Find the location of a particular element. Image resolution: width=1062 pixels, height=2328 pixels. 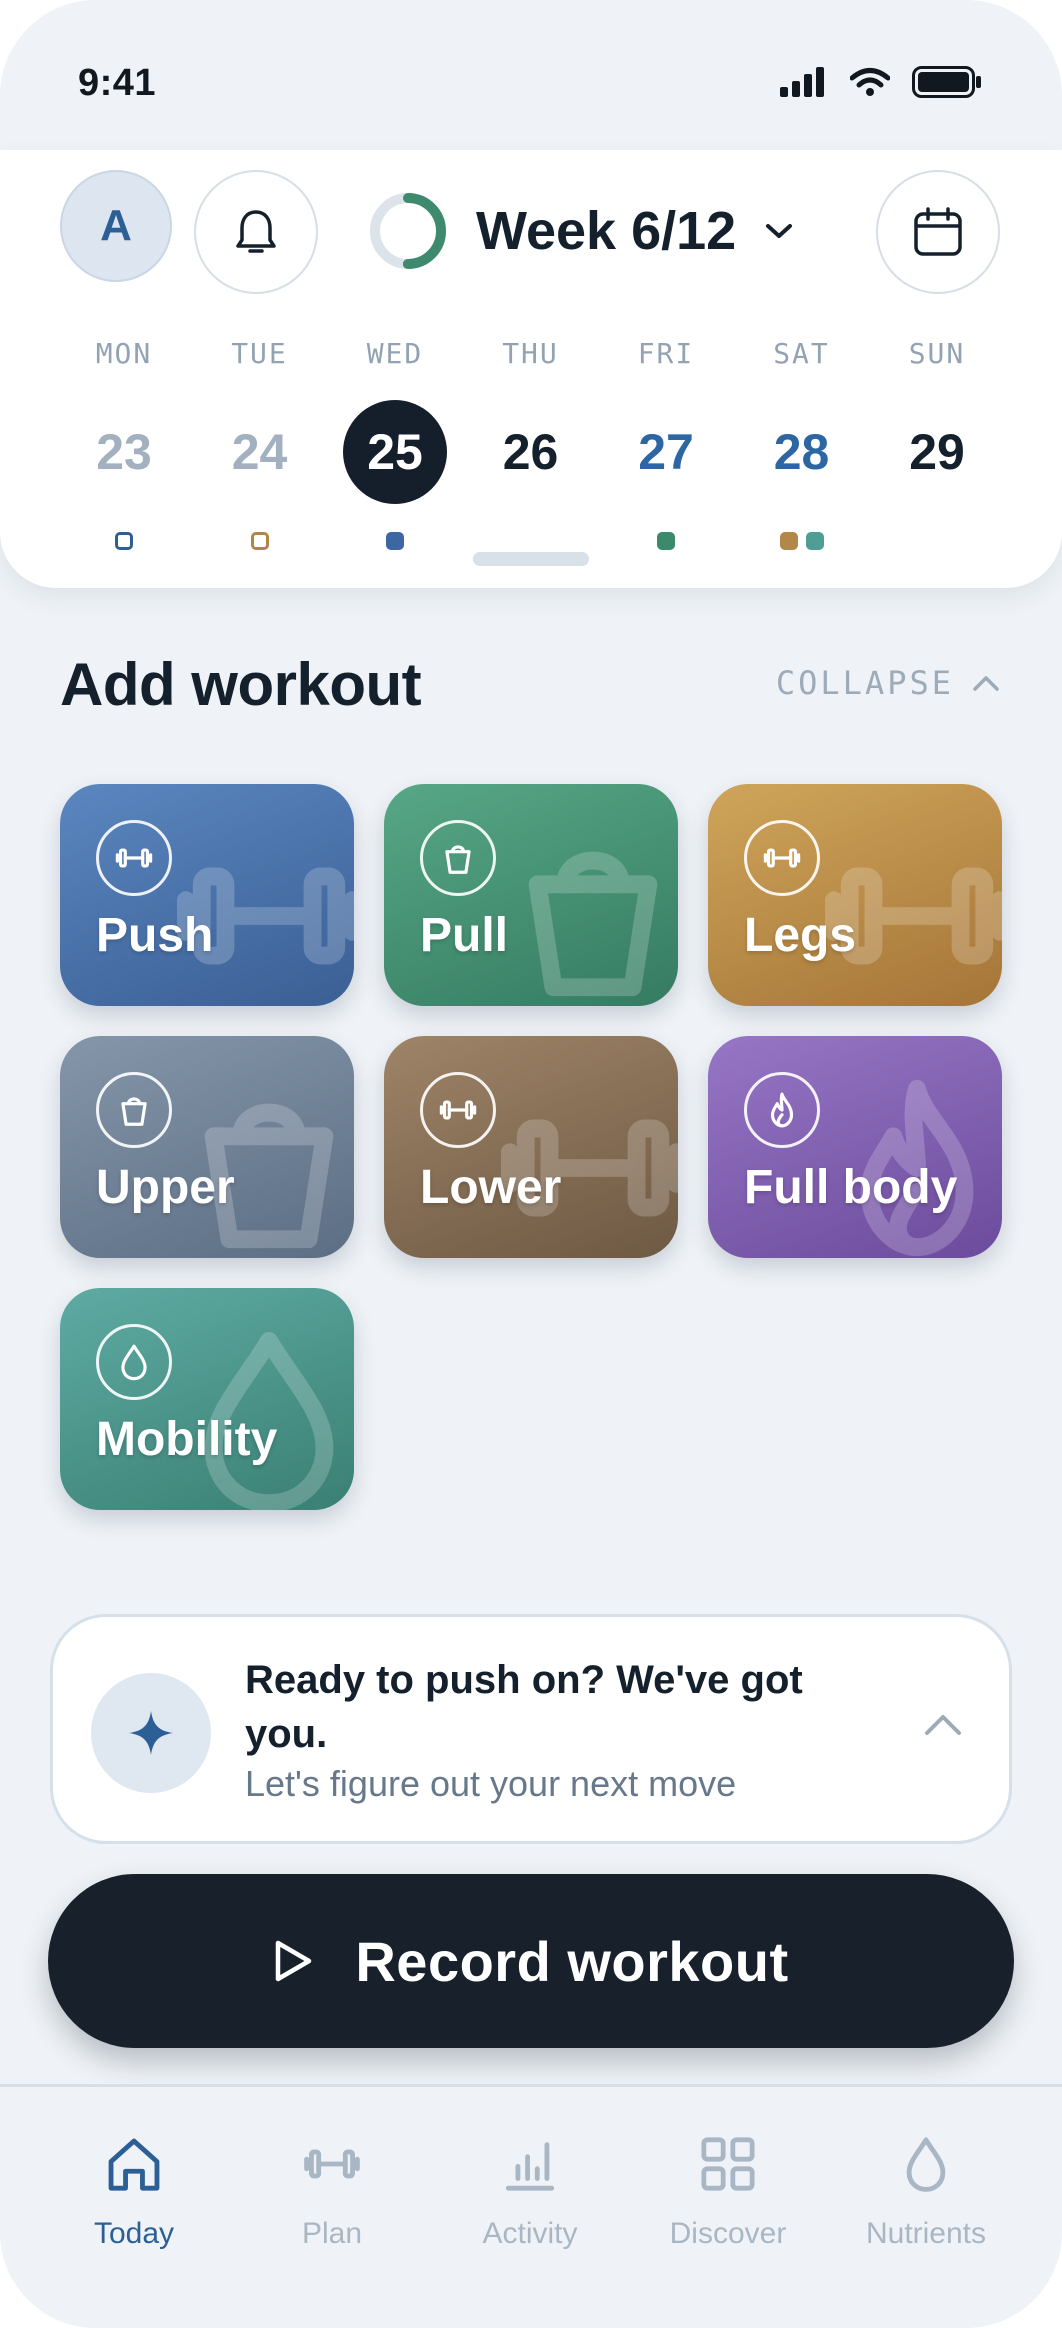

collapse-button: COLLAPSE is located at coordinates (888, 683).